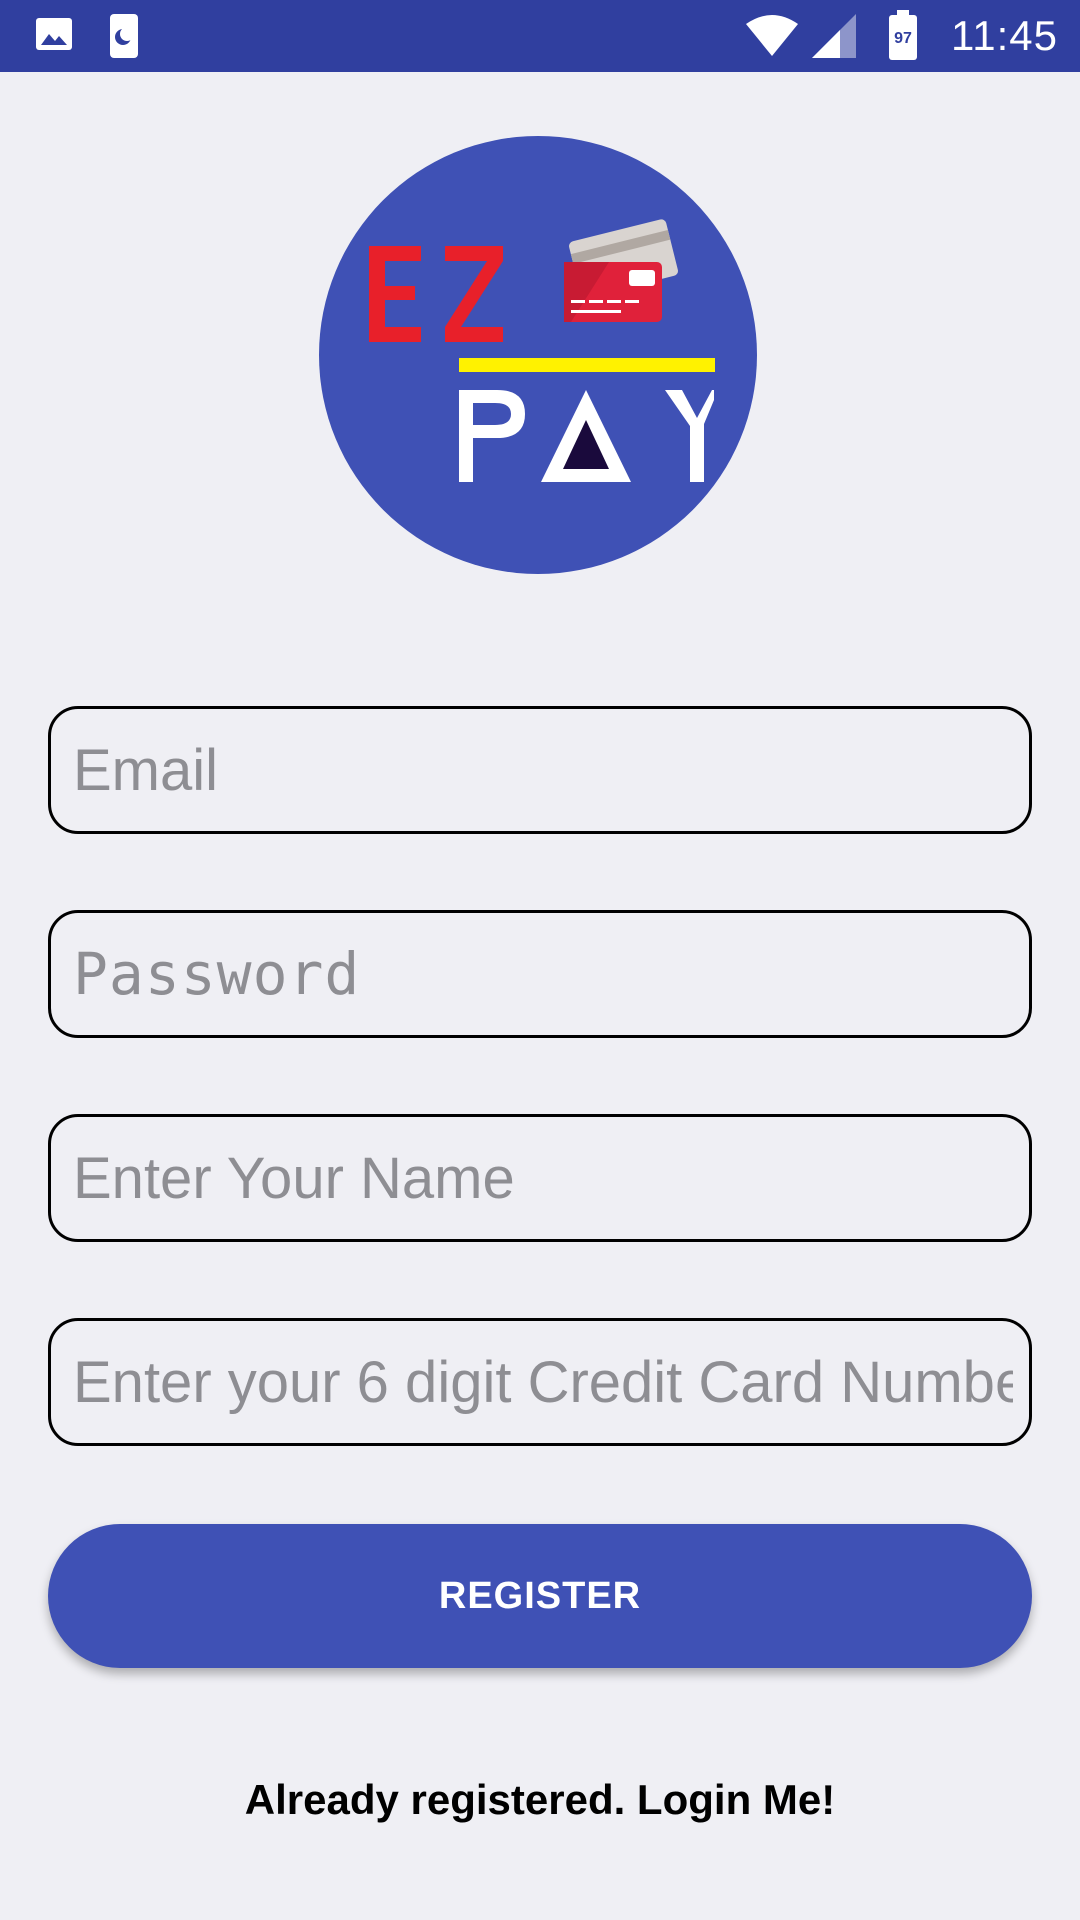  Describe the element at coordinates (540, 36) in the screenshot. I see `status-bar: 97 11:45` at that location.